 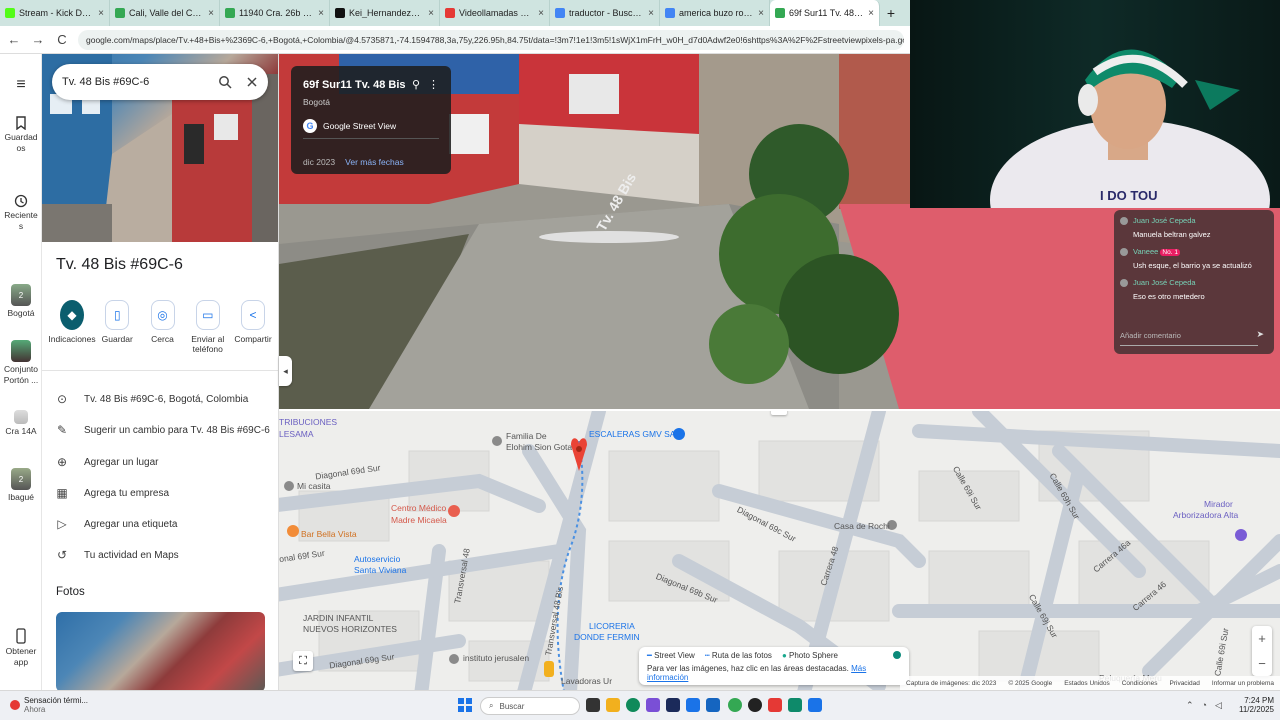 What do you see at coordinates (38, 39) in the screenshot?
I see `forward-icon: →` at bounding box center [38, 39].